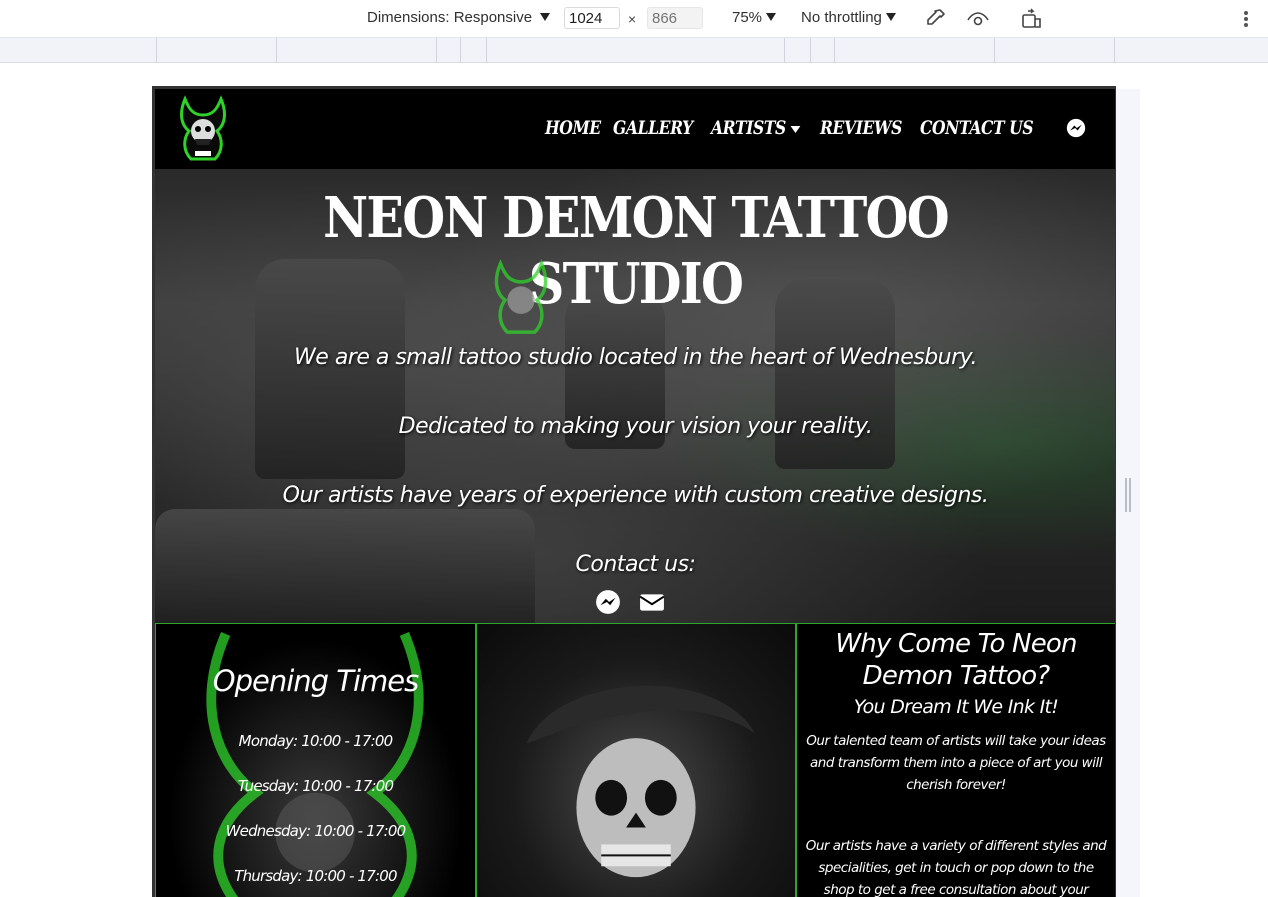 The height and width of the screenshot is (897, 1268). Describe the element at coordinates (652, 602) in the screenshot. I see `envelope-icon` at that location.